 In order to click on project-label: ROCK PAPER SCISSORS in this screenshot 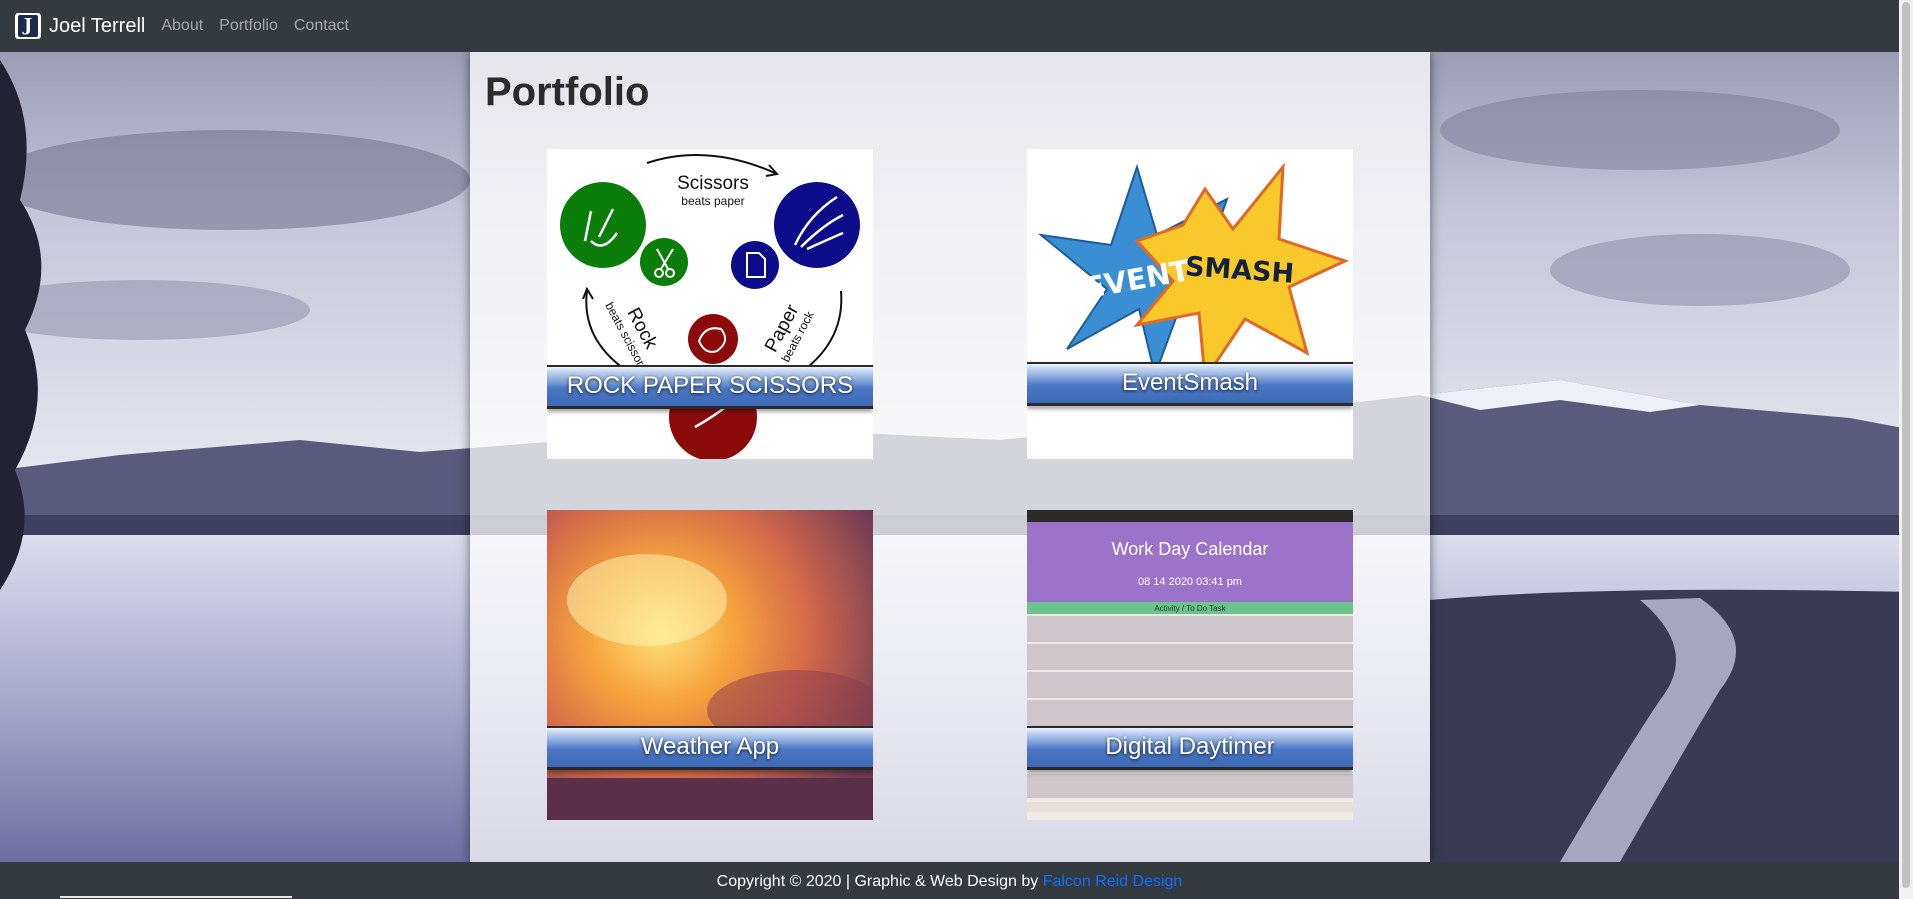, I will do `click(710, 387)`.